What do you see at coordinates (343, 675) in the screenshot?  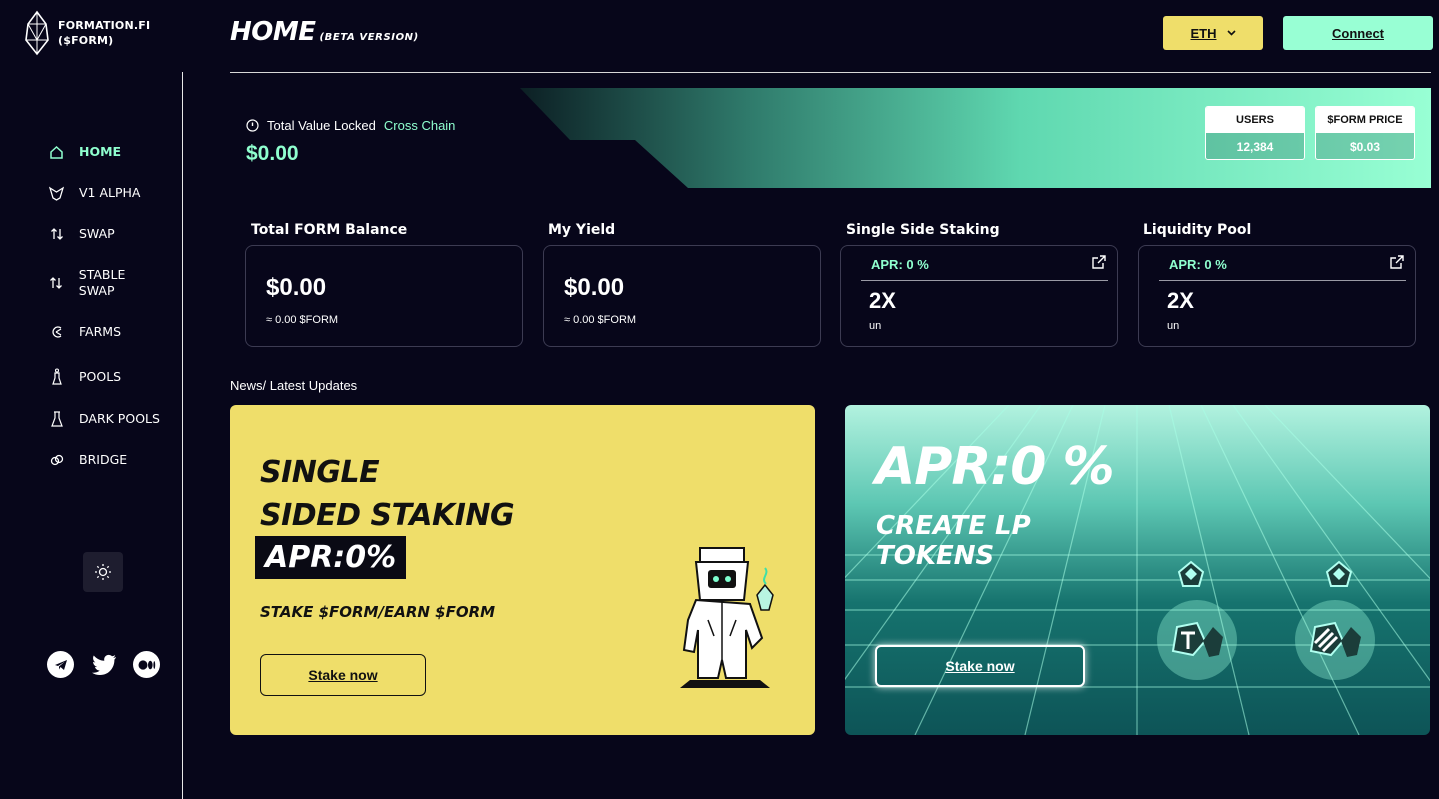 I see `stake-now-button: Stake now` at bounding box center [343, 675].